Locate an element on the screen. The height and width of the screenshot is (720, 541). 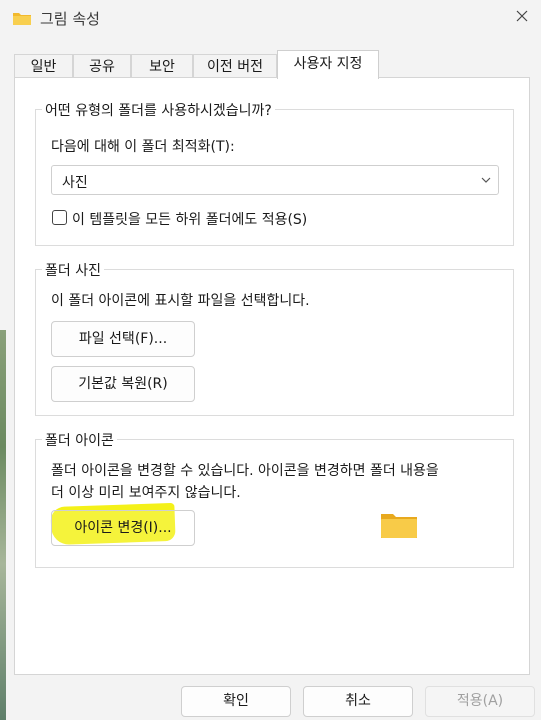
cancel-button: 취소 is located at coordinates (358, 701).